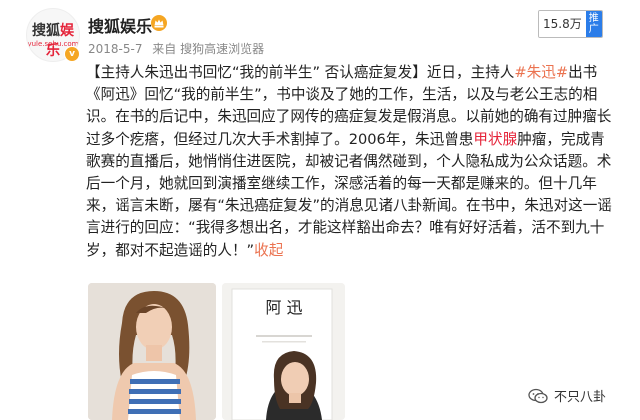 Image resolution: width=640 pixels, height=420 pixels. I want to click on post-image-portrait, so click(152, 351).